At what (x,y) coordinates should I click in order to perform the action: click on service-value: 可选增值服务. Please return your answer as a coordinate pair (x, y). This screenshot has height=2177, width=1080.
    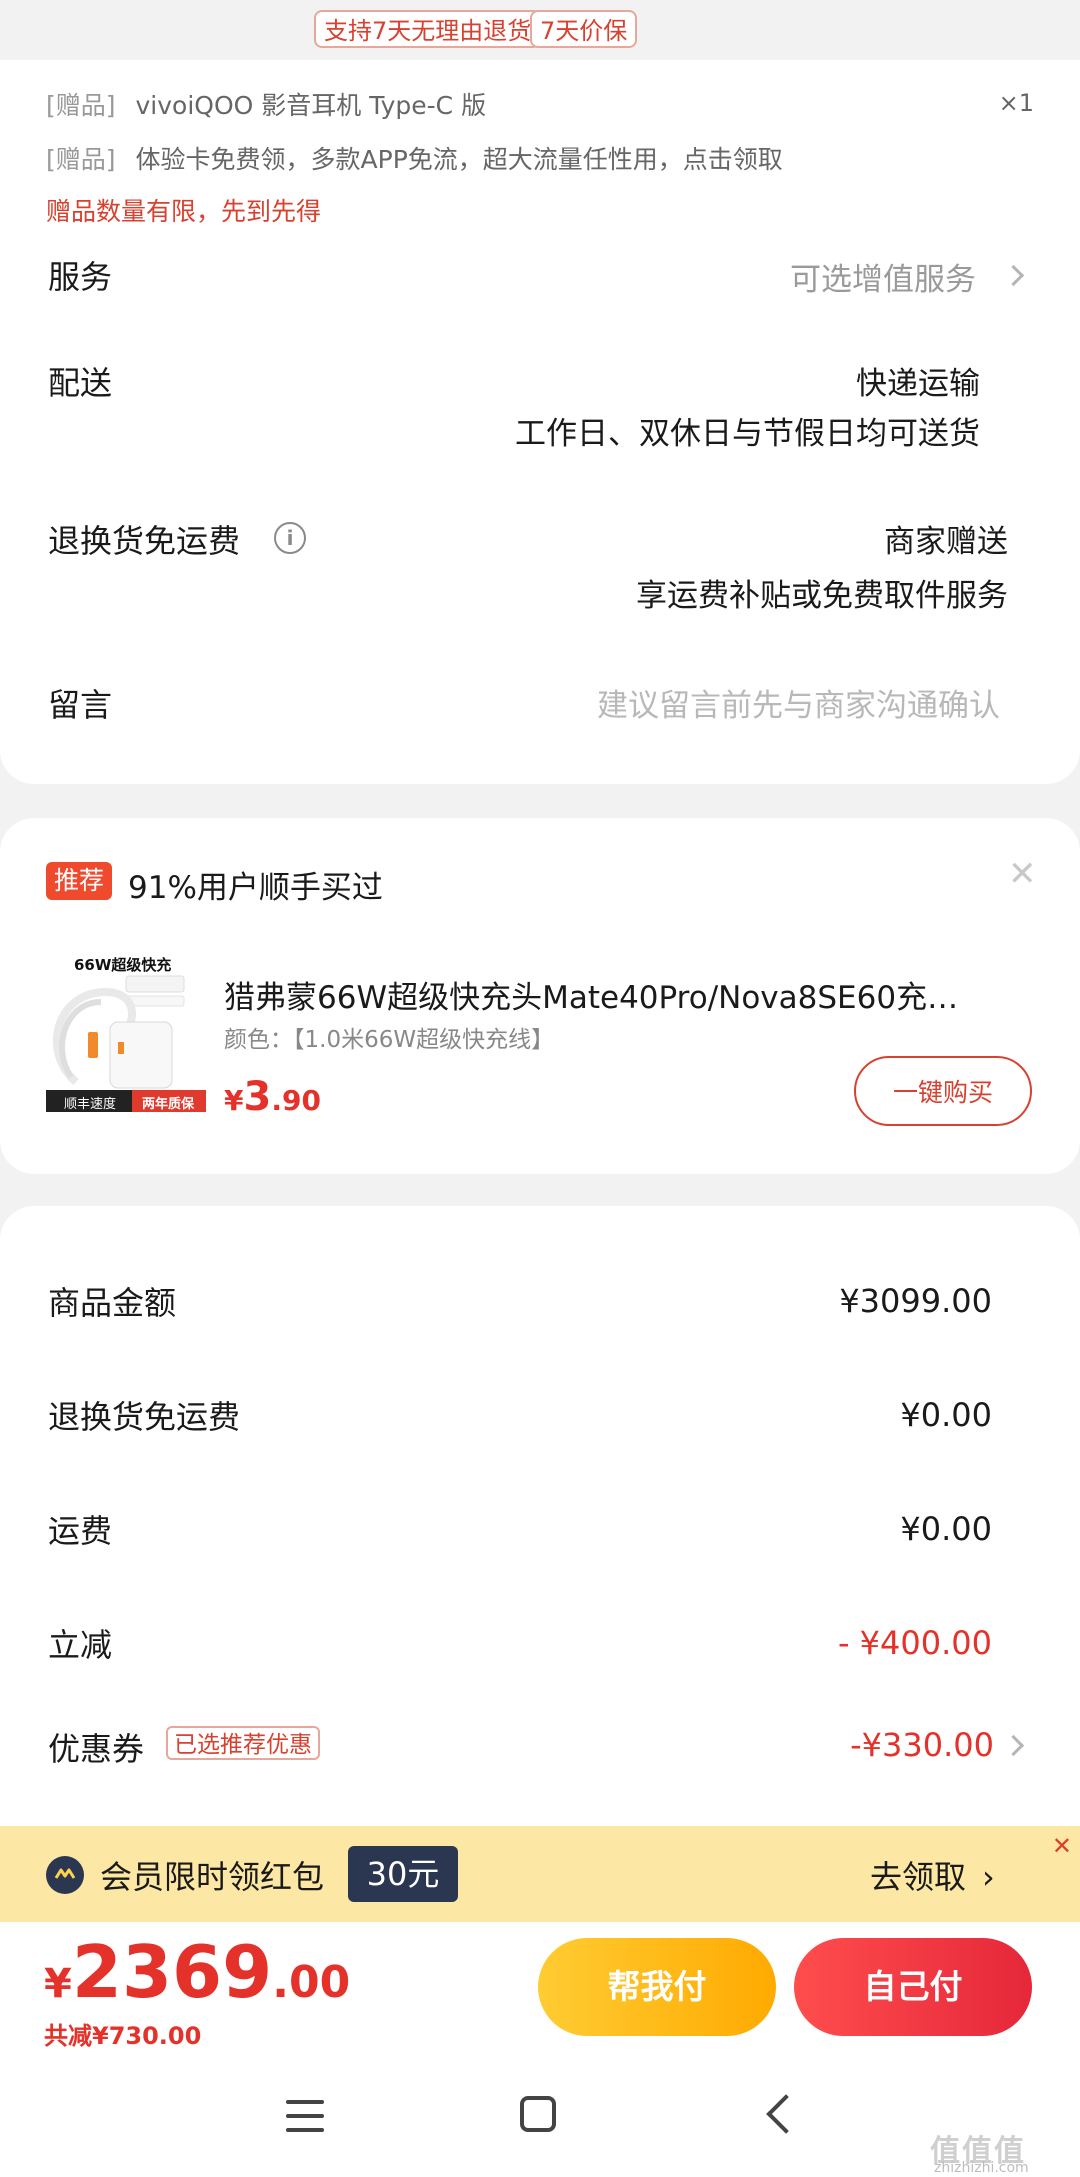
    Looking at the image, I should click on (883, 280).